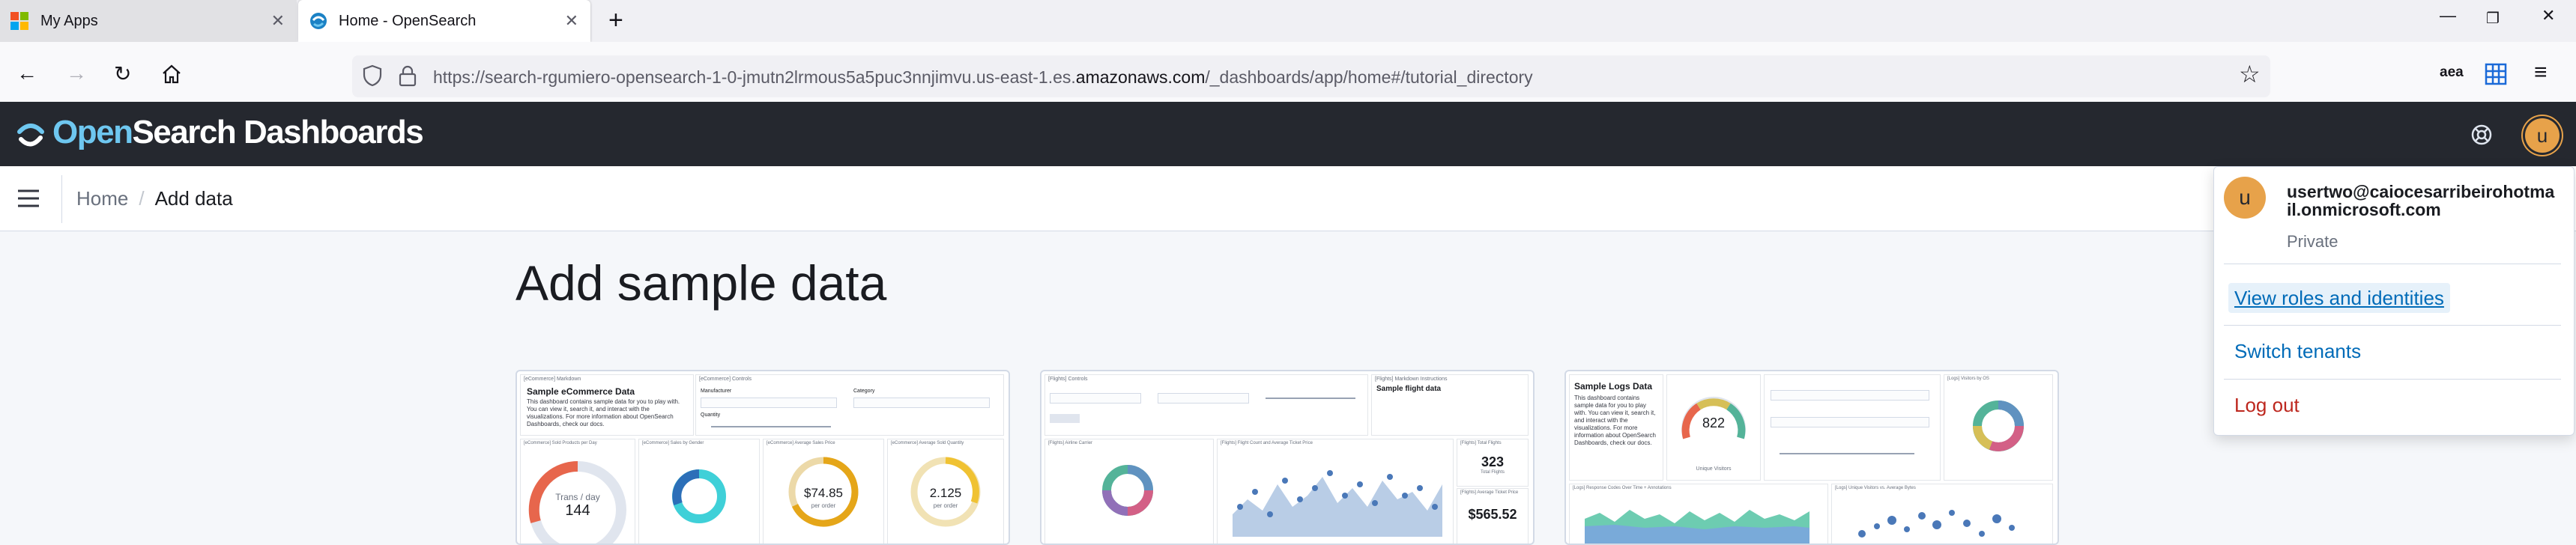  I want to click on logo-open-text: Open, so click(92, 132).